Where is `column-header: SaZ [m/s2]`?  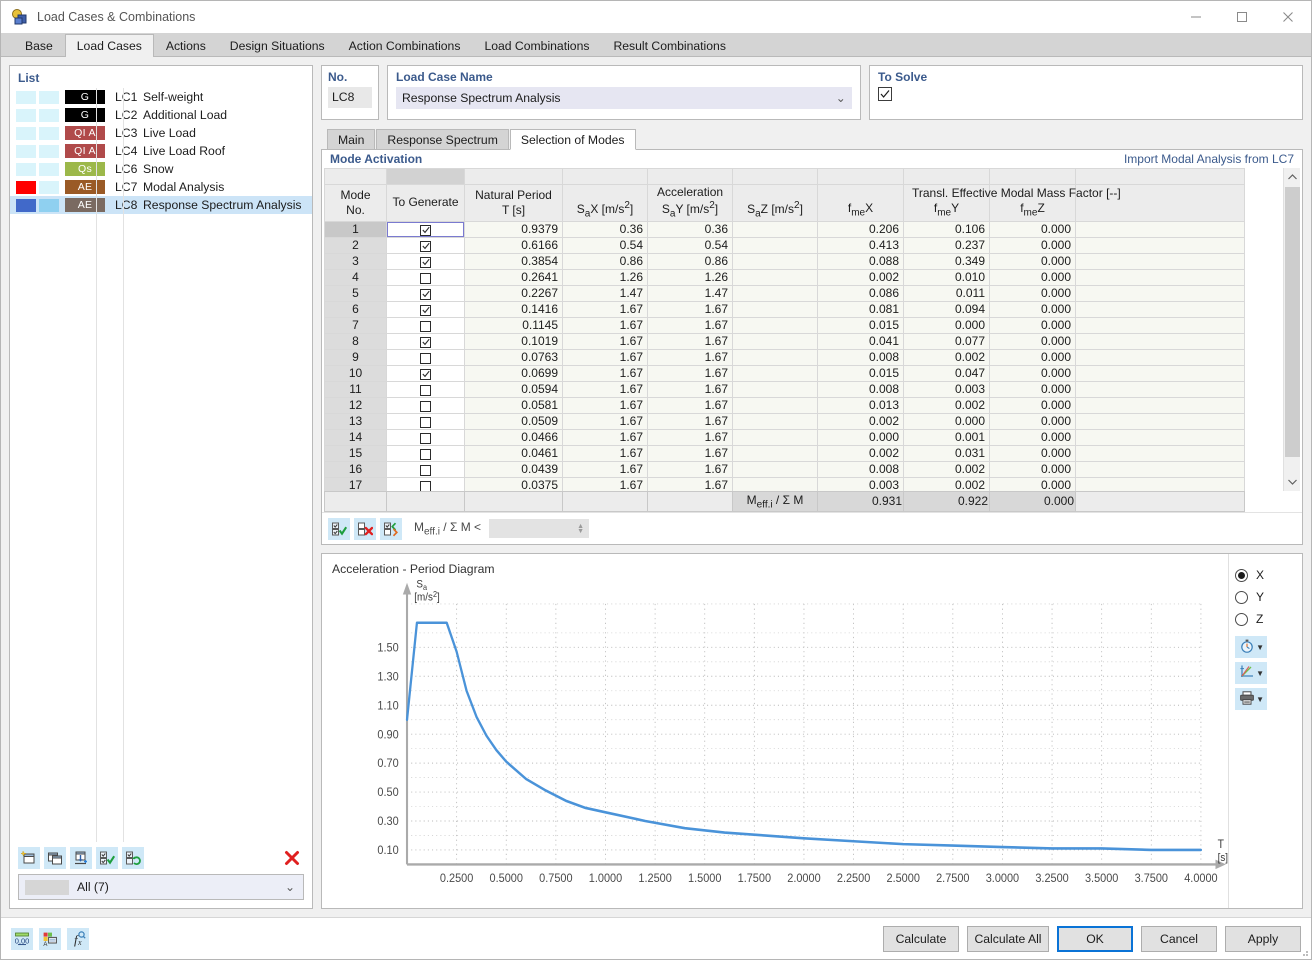 column-header: SaZ [m/s2] is located at coordinates (775, 203).